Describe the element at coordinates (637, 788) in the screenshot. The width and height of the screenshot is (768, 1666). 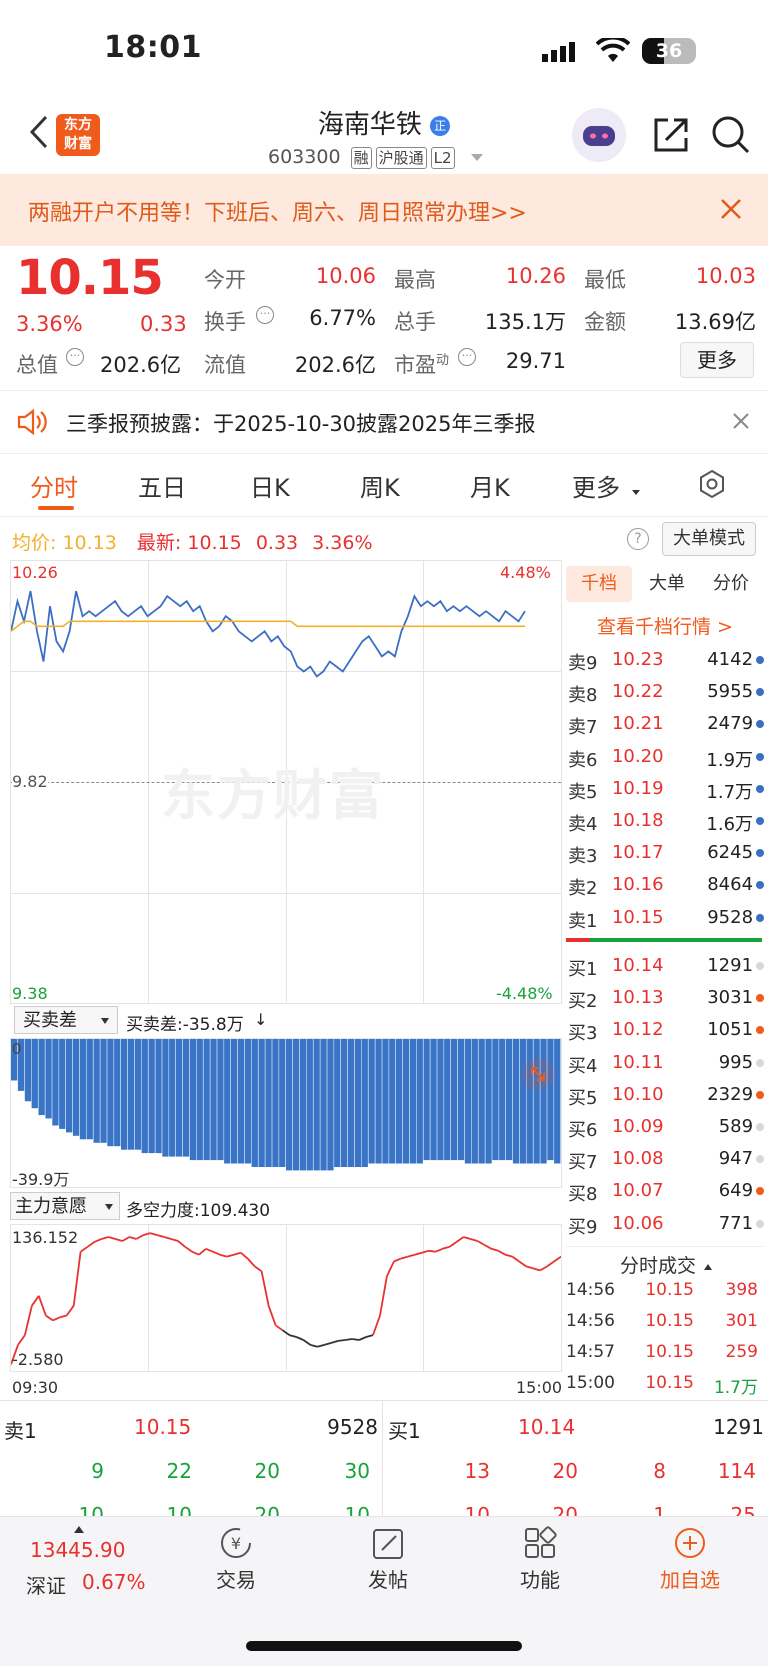
I see `asks-price: 10.19` at that location.